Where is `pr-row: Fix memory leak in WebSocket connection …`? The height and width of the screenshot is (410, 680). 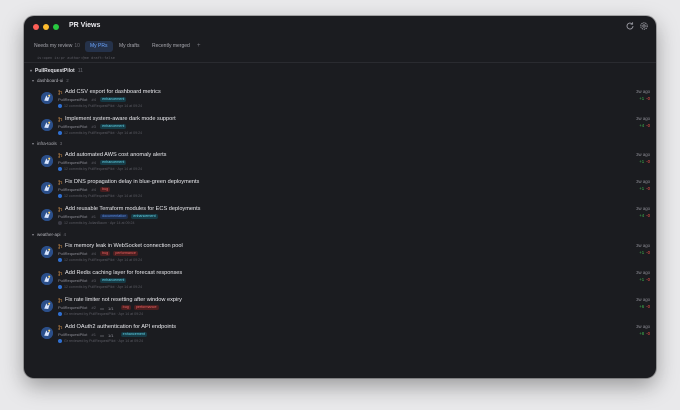 pr-row: Fix memory leak in WebSocket connection … is located at coordinates (340, 255).